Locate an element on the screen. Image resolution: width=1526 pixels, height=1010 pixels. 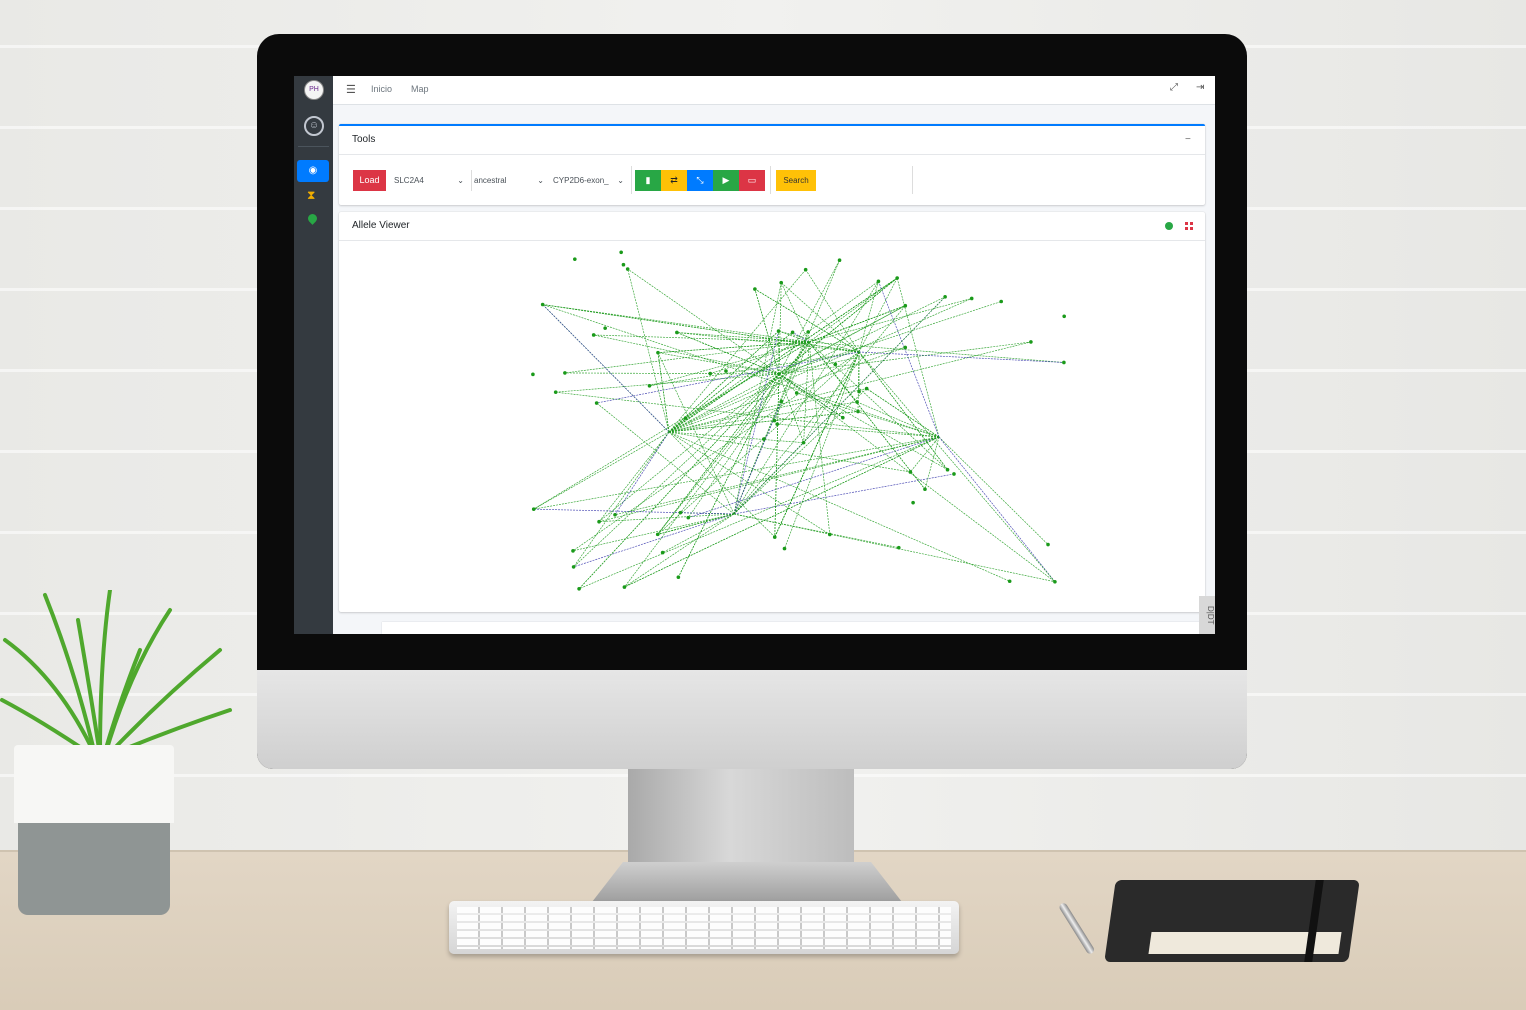
hourglass-icon: ⧗ is located at coordinates (311, 195).